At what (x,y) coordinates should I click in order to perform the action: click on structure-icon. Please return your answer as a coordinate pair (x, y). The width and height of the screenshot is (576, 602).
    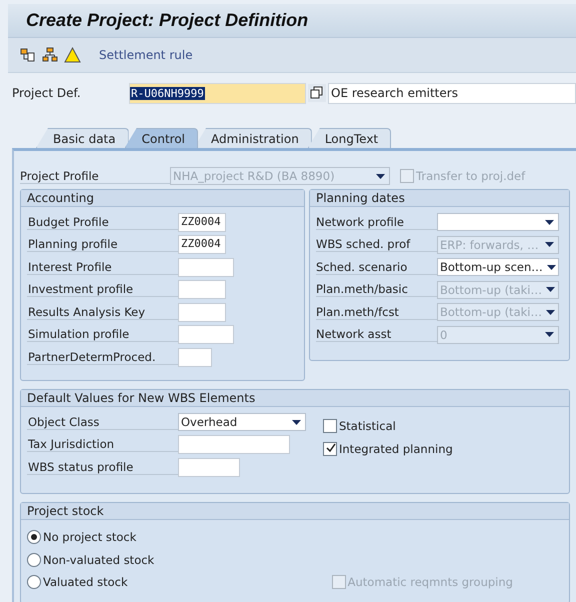
    Looking at the image, I should click on (50, 55).